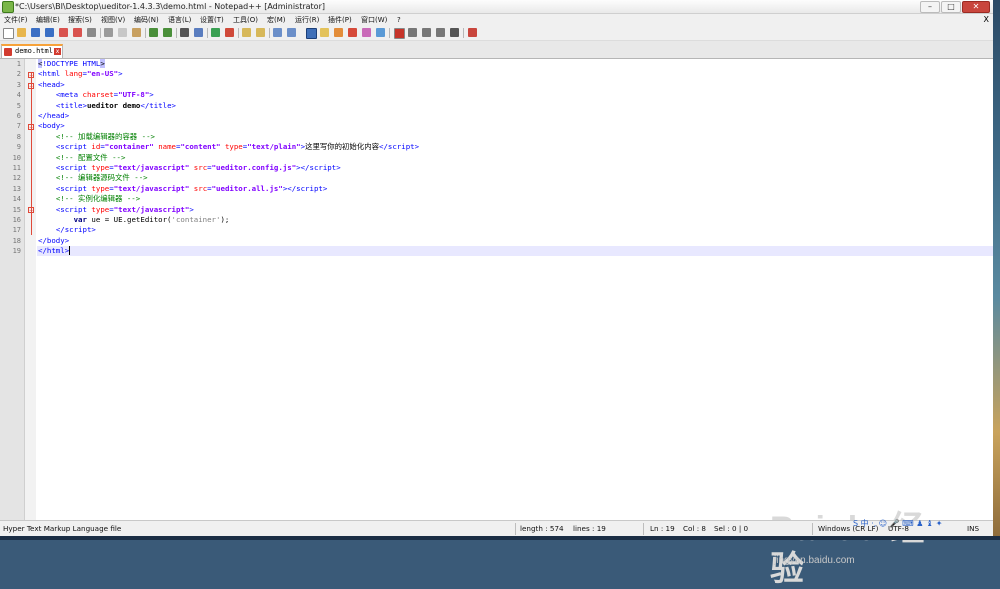 Image resolution: width=1000 pixels, height=589 pixels. What do you see at coordinates (16, 199) in the screenshot?
I see `line-number: 14` at bounding box center [16, 199].